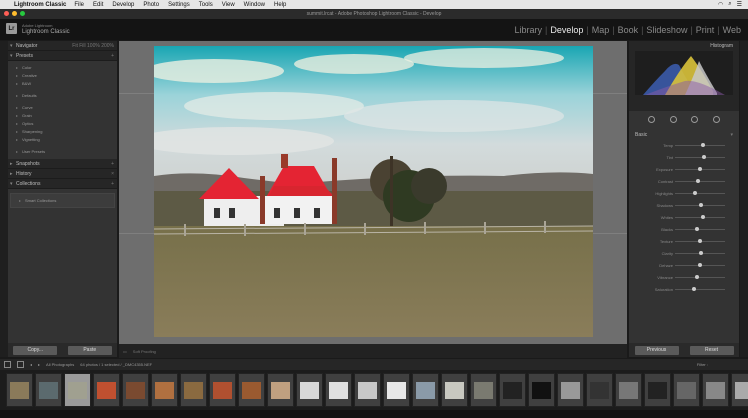 The height and width of the screenshot is (418, 748). Describe the element at coordinates (62, 67) in the screenshot. I see `preset-group-color: Color` at that location.